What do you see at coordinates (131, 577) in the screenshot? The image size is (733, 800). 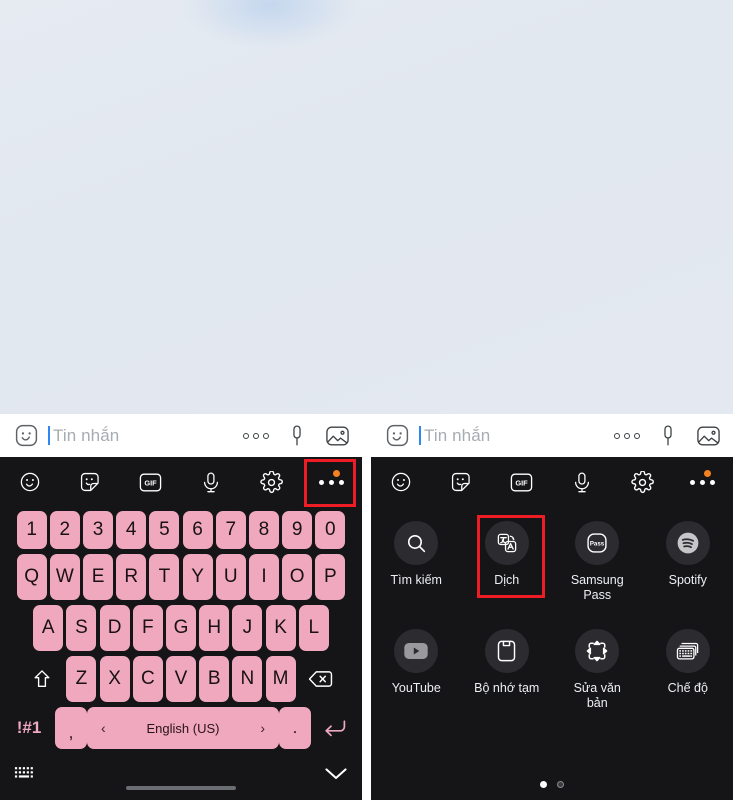 I see `key-r: R` at bounding box center [131, 577].